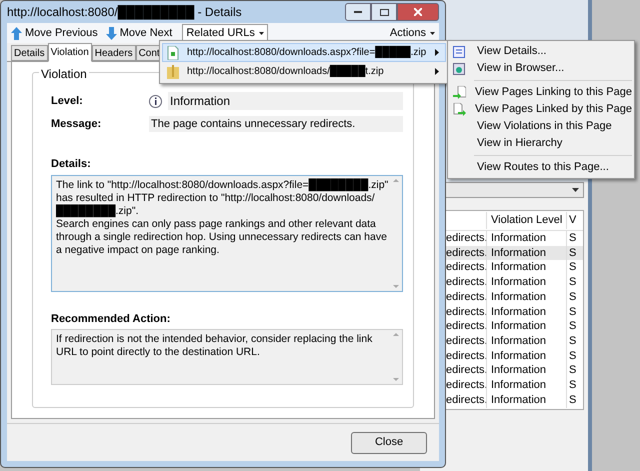 This screenshot has height=471, width=640. What do you see at coordinates (54, 33) in the screenshot?
I see `move-previous-button: Move Previous` at bounding box center [54, 33].